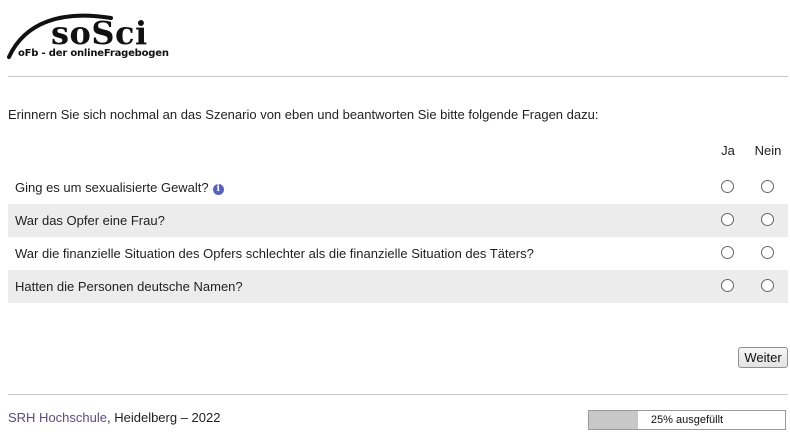 The width and height of the screenshot is (790, 432). What do you see at coordinates (218, 189) in the screenshot?
I see `info-icon: i` at bounding box center [218, 189].